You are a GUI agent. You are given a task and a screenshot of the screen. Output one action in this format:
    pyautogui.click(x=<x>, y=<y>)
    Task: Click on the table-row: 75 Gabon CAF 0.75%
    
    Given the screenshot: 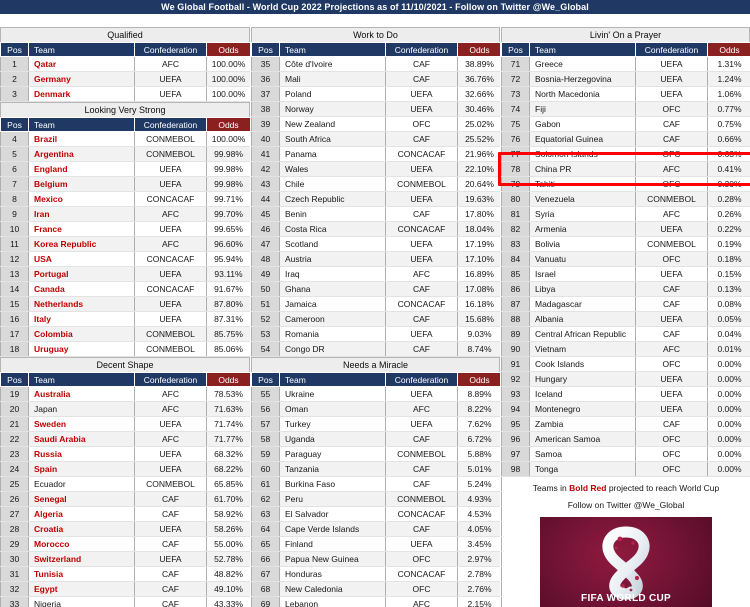 What is the action you would take?
    pyautogui.click(x=625, y=124)
    